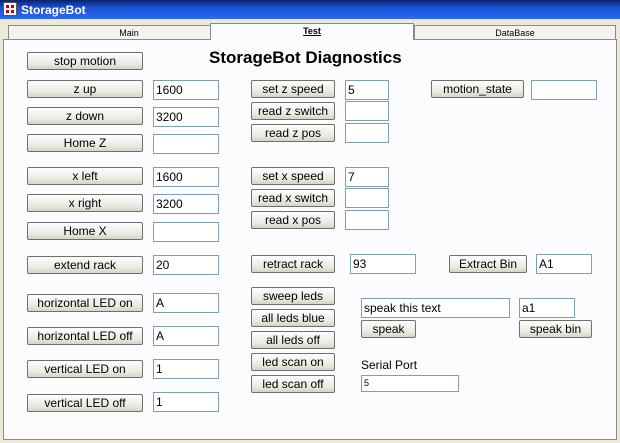  I want to click on motion-state-button: motion_state, so click(477, 89).